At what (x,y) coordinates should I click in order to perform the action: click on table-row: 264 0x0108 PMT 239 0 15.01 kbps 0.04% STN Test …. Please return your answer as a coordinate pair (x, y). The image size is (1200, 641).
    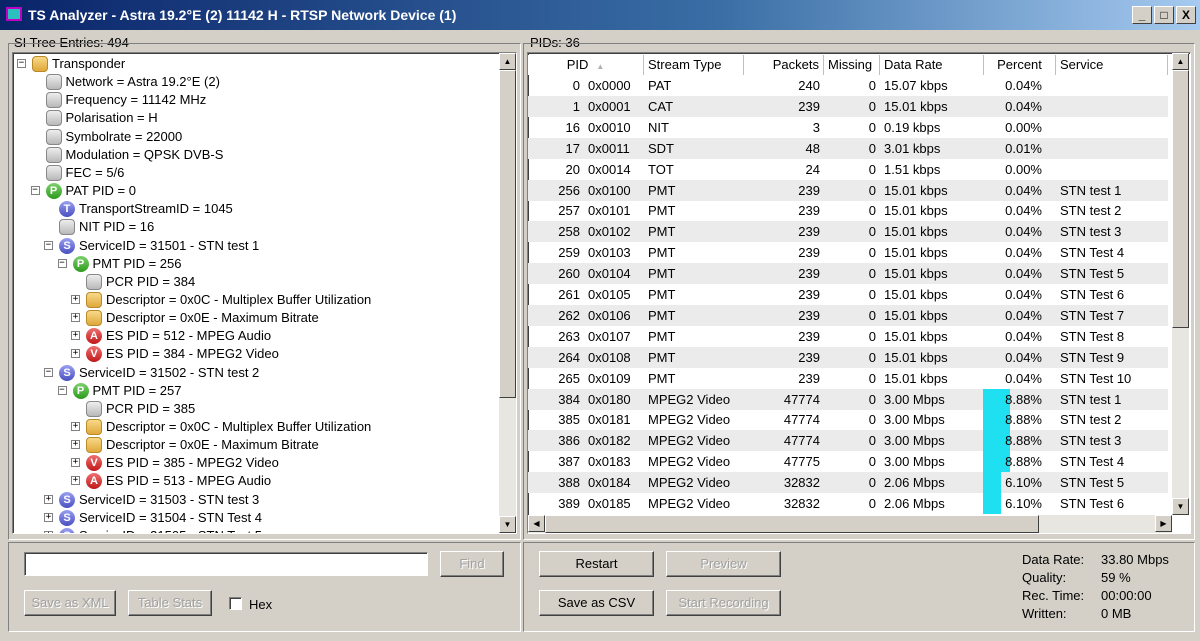
    Looking at the image, I should click on (848, 357).